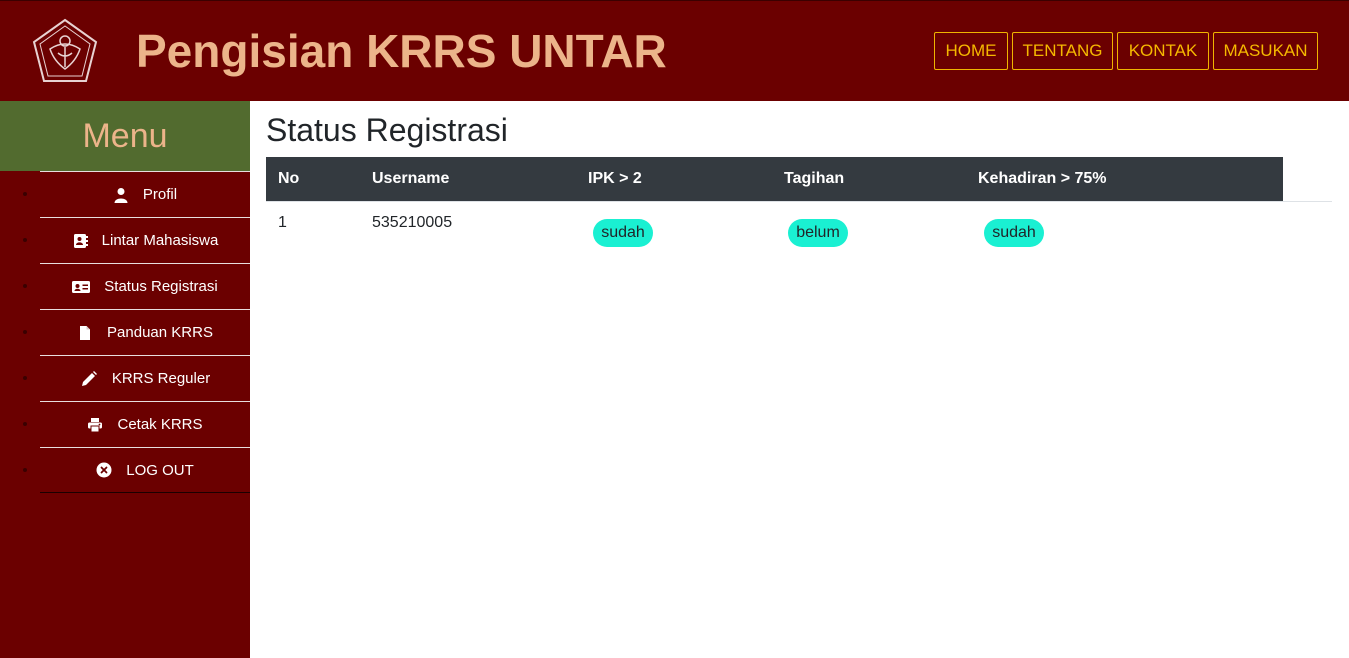 The height and width of the screenshot is (658, 1349). I want to click on top-navigation: HOME TENTANG KONTAK MASUKAN, so click(1126, 51).